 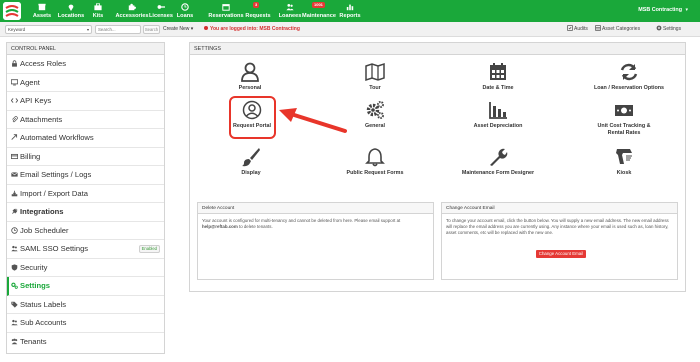 What do you see at coordinates (85, 268) in the screenshot?
I see `sidebar-item-security: Security` at bounding box center [85, 268].